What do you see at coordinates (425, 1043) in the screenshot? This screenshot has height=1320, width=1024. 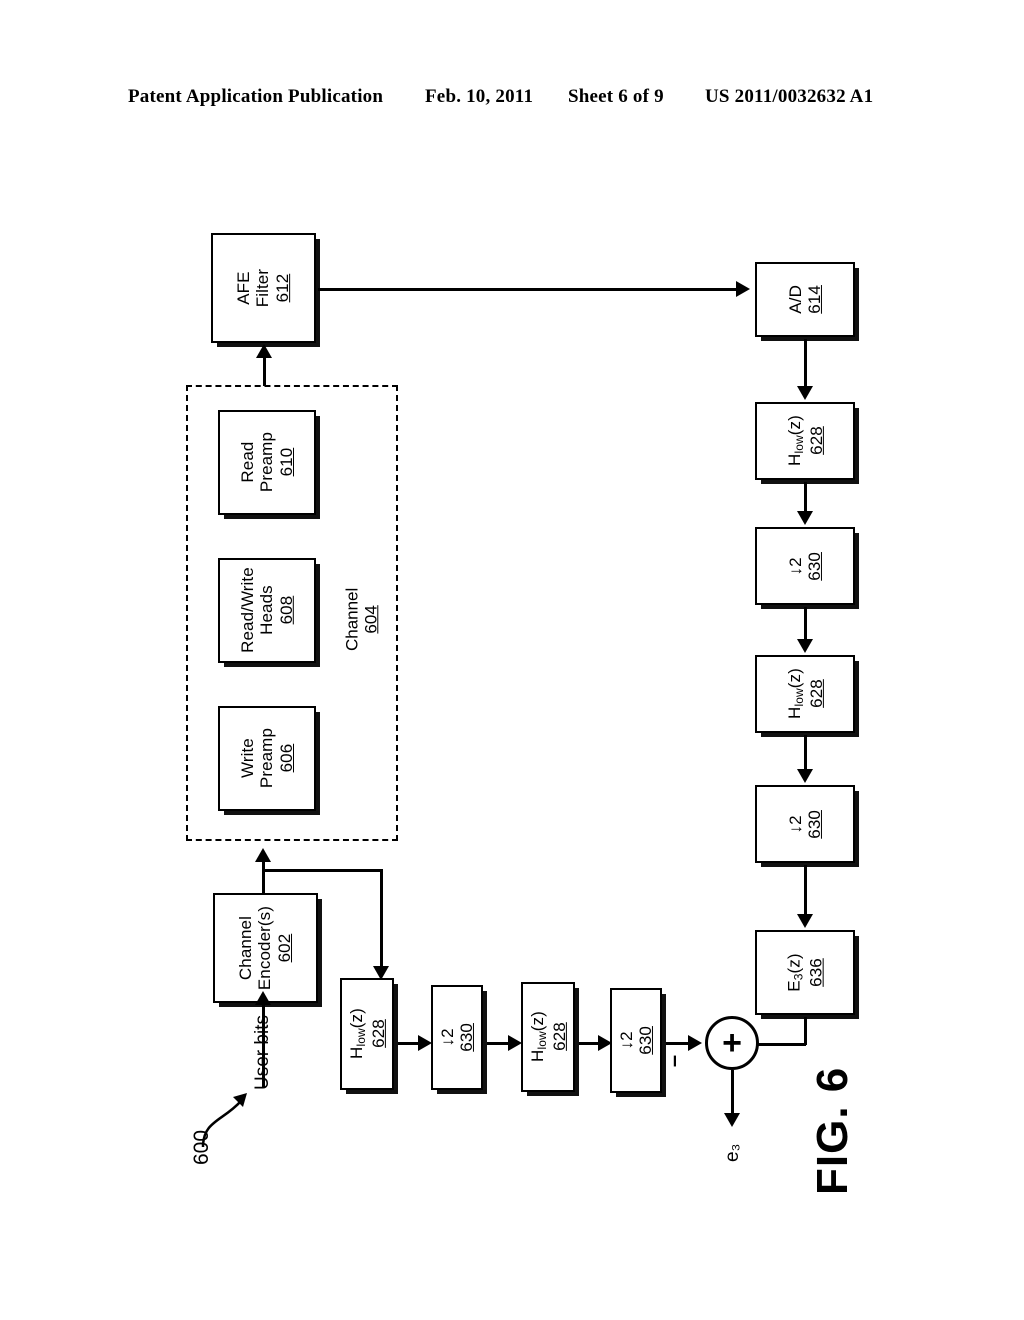 I see `arrowhead-hlow-b1-to-dec-b1` at bounding box center [425, 1043].